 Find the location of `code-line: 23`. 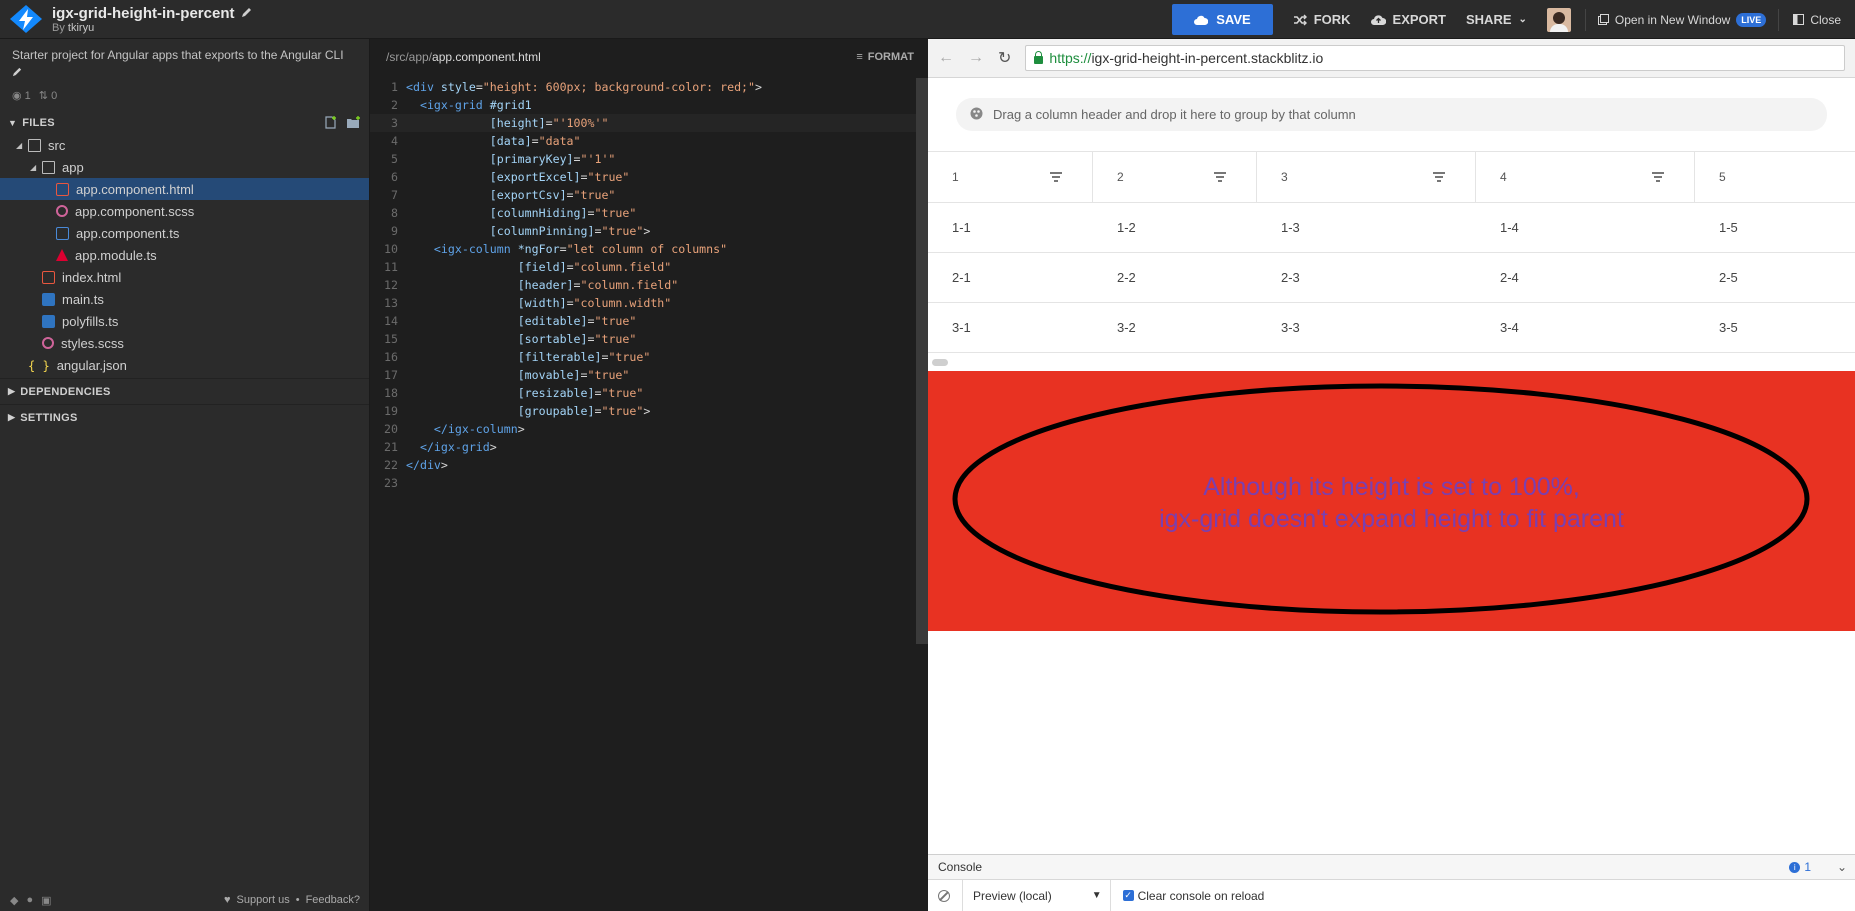

code-line: 23 is located at coordinates (643, 483).